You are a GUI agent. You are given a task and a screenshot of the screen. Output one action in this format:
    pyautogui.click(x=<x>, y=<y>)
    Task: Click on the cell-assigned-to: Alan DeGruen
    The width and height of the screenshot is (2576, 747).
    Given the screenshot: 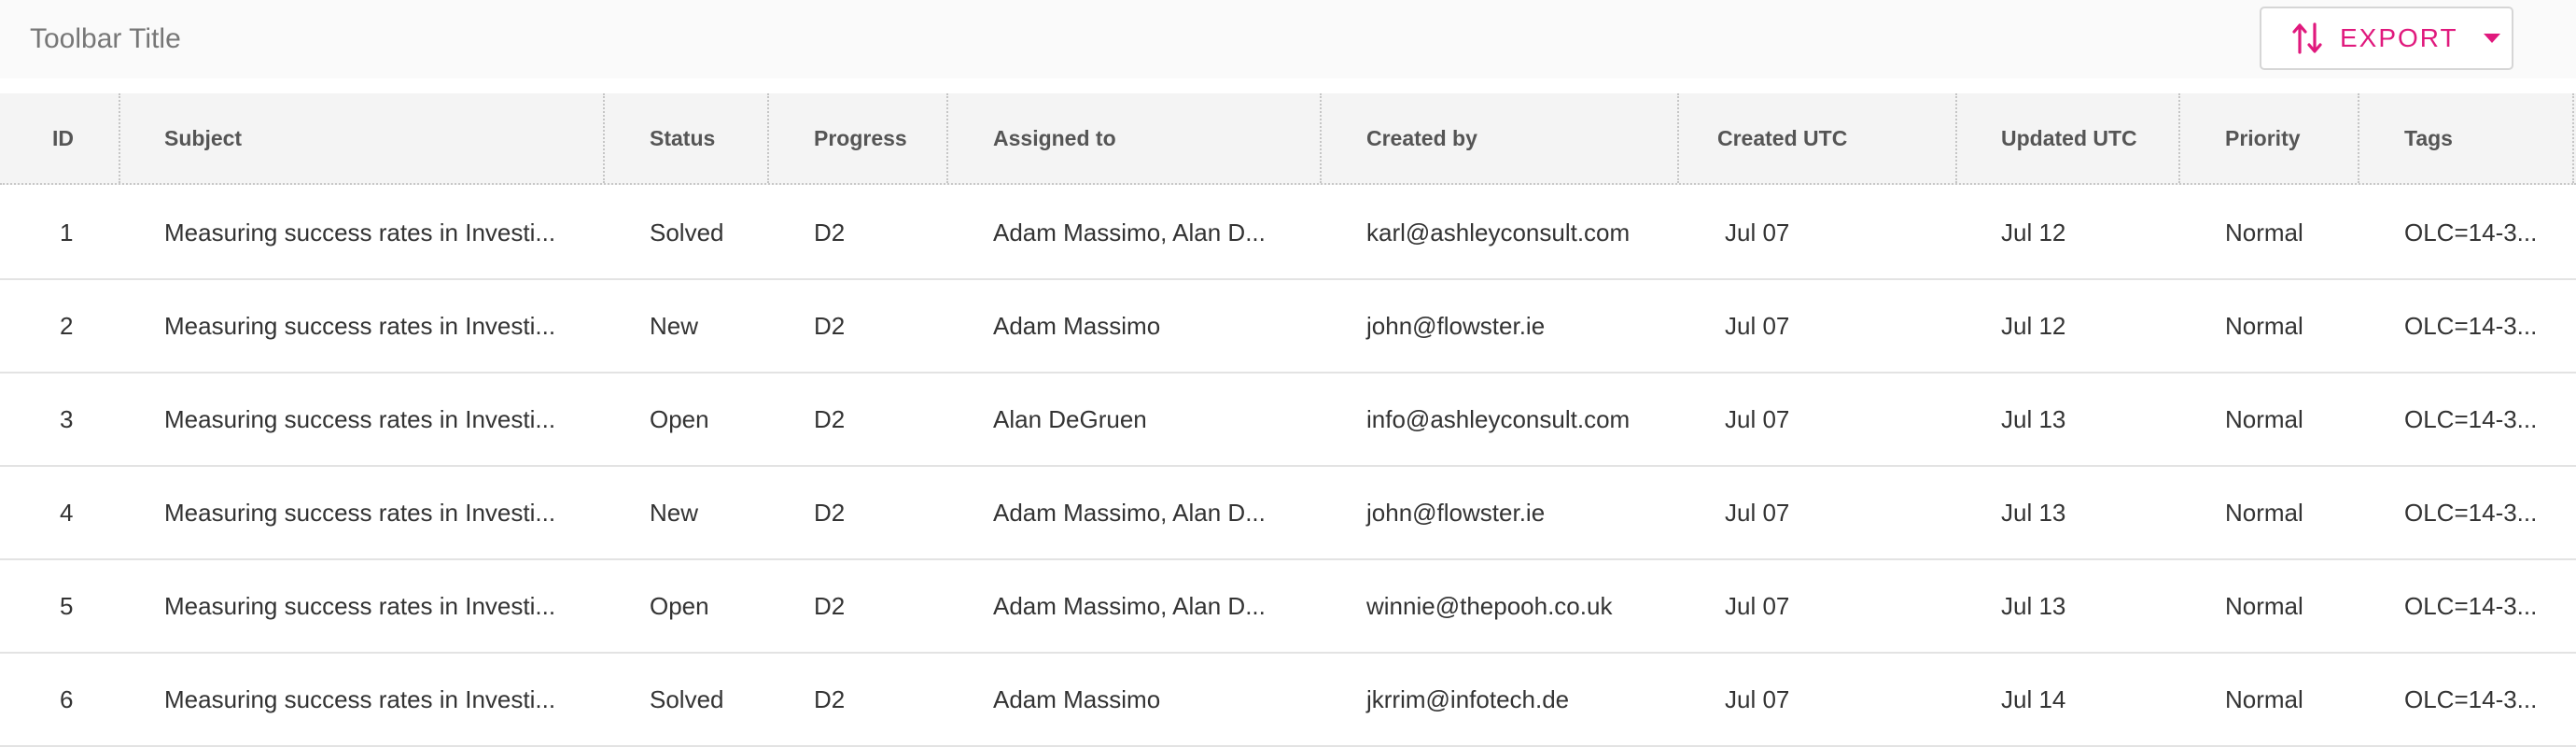 What is the action you would take?
    pyautogui.click(x=1070, y=419)
    